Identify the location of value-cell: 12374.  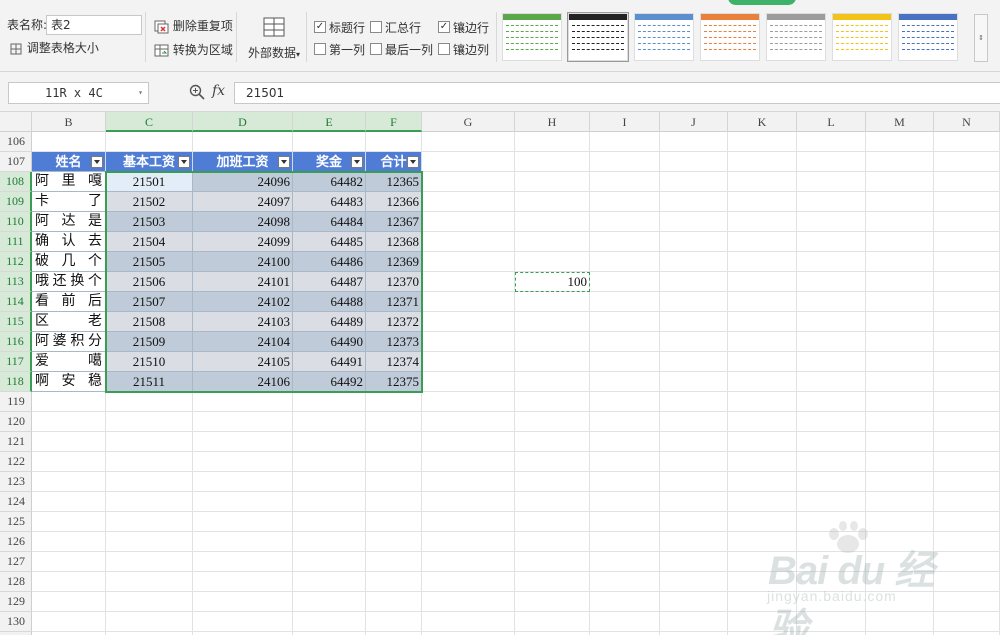
(394, 362).